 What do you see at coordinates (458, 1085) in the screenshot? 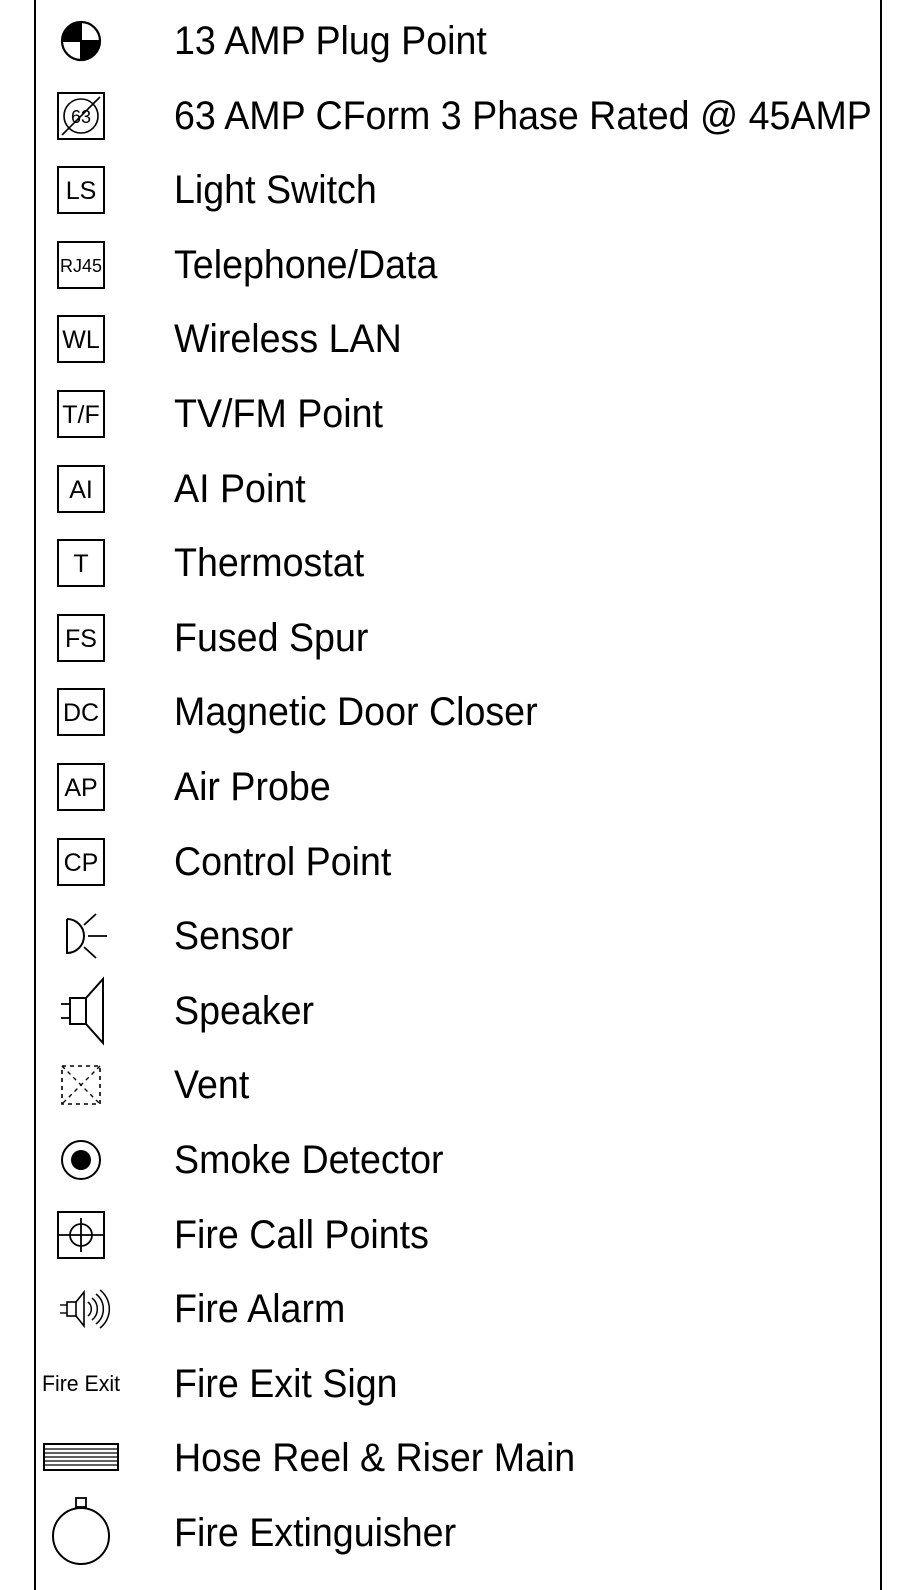
I see `legend-row-vent: Vent` at bounding box center [458, 1085].